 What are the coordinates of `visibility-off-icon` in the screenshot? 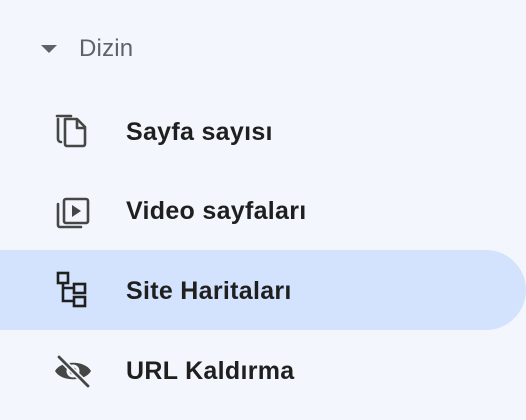 It's located at (73, 370).